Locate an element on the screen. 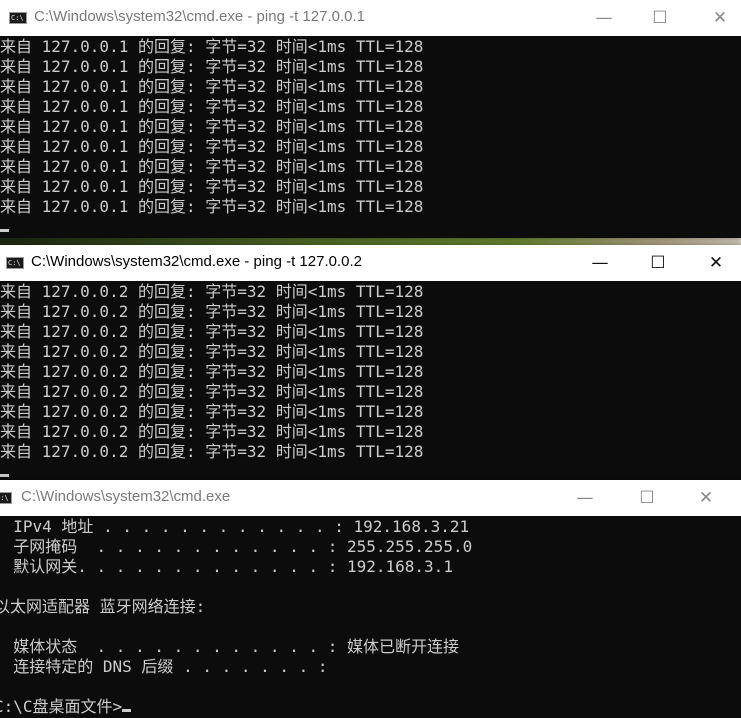 The width and height of the screenshot is (741, 718). window-title: C:\Windows\system32\cmd.exe is located at coordinates (126, 496).